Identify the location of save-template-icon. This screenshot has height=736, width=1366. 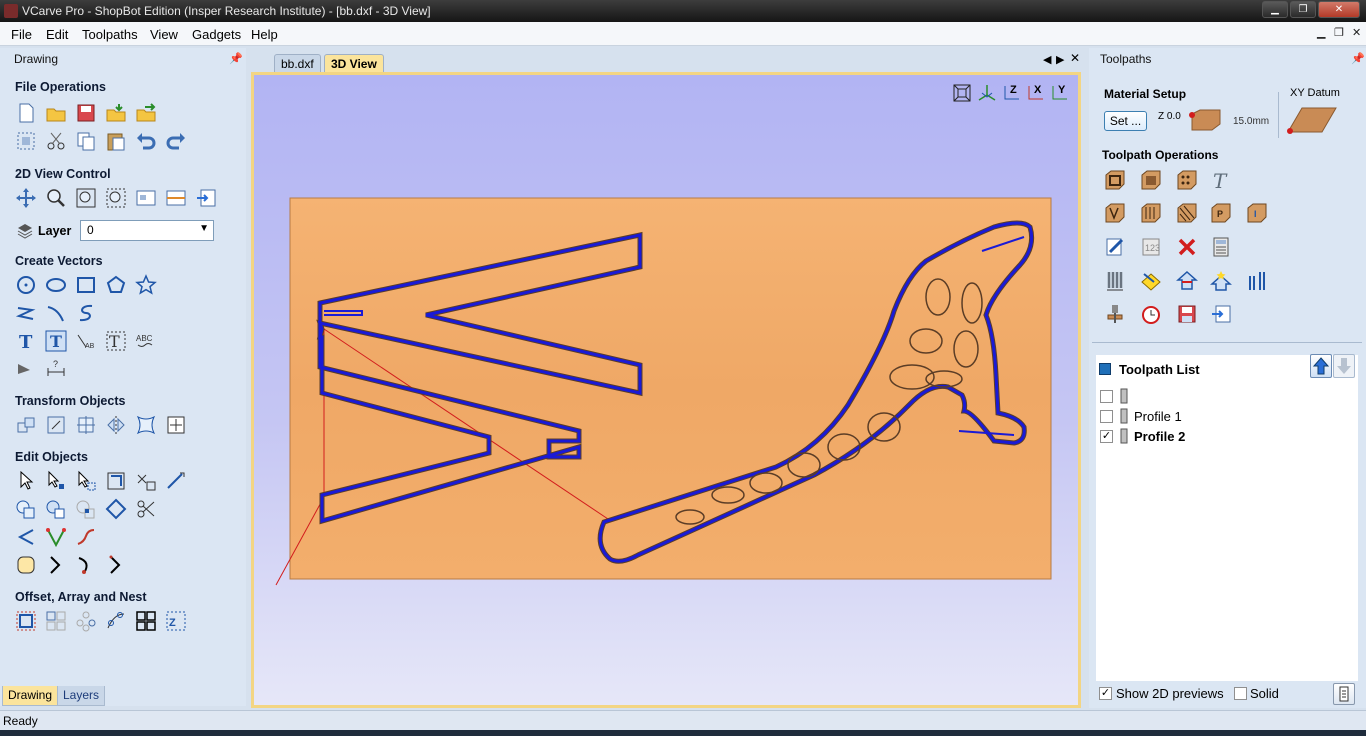
(1221, 281).